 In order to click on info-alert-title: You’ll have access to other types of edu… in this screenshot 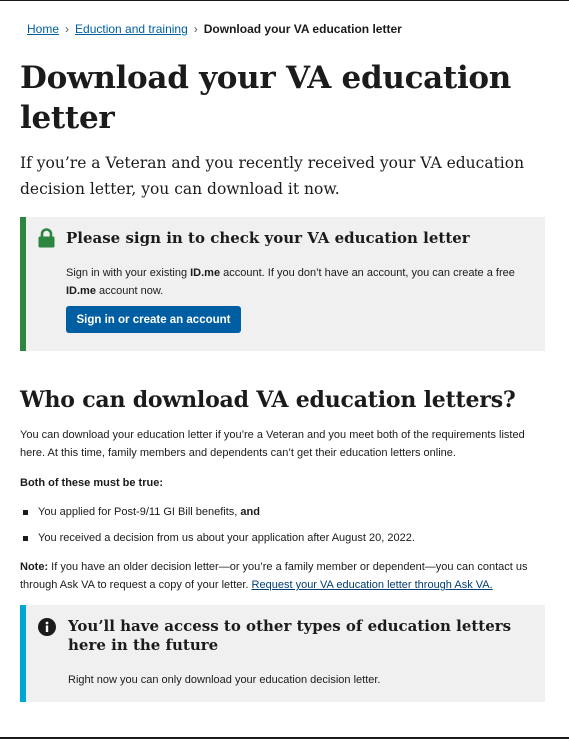, I will do `click(290, 635)`.